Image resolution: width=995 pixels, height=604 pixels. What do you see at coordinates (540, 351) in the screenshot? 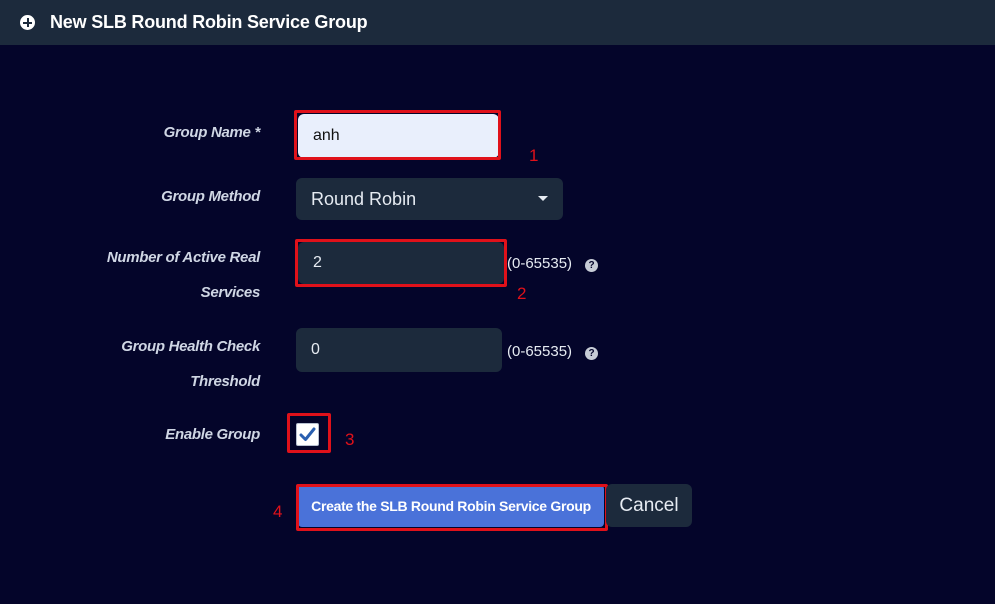
I see `health-check-range: (0-65535)` at bounding box center [540, 351].